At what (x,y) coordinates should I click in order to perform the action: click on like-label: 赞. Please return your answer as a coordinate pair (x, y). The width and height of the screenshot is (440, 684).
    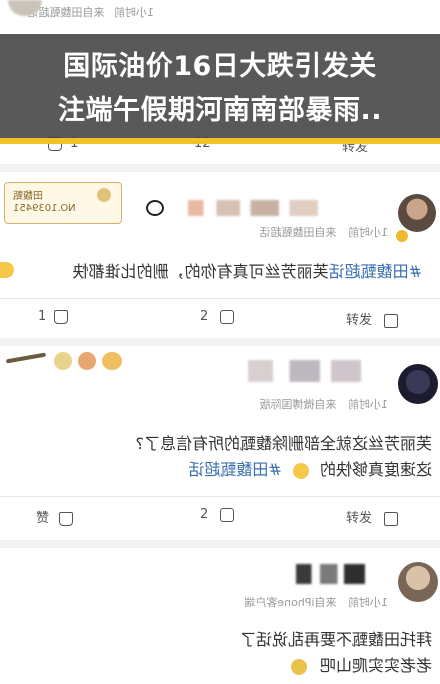
    Looking at the image, I should click on (43, 518).